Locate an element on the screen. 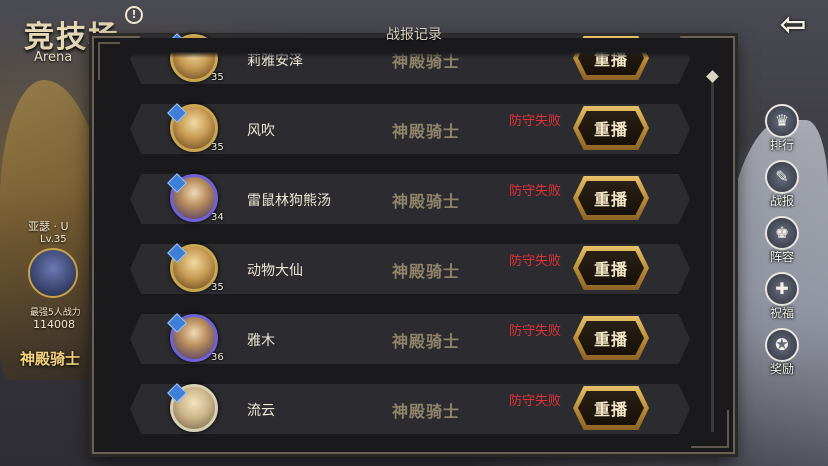  scrollbar is located at coordinates (712, 251).